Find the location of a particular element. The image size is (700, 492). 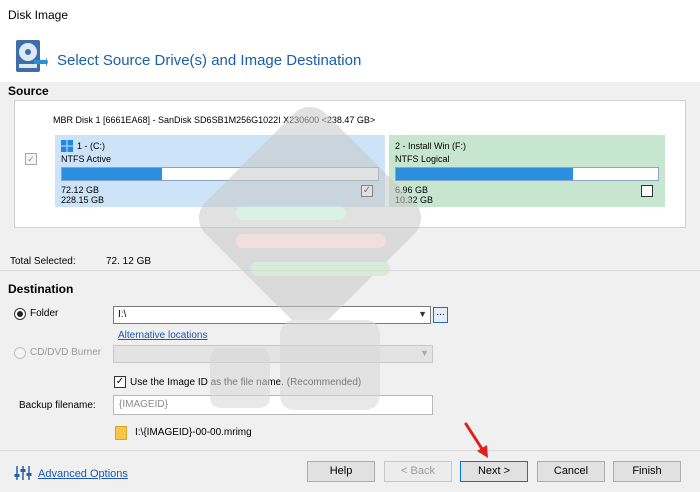

red-annotation-arrow-icon is located at coordinates (476, 440).